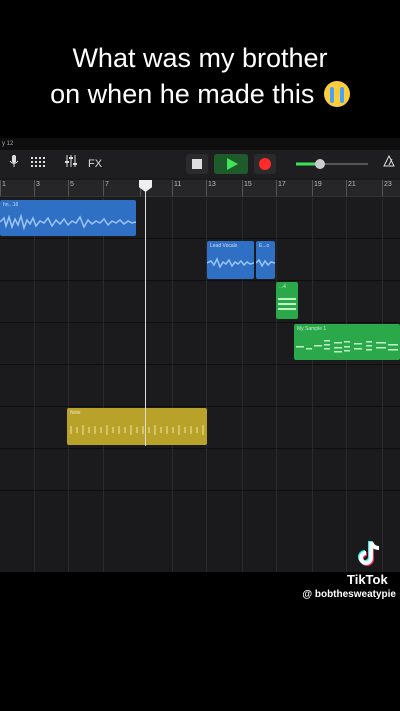 Image resolution: width=400 pixels, height=711 pixels. Describe the element at coordinates (211, 188) in the screenshot. I see `ruler-tick: 13` at that location.